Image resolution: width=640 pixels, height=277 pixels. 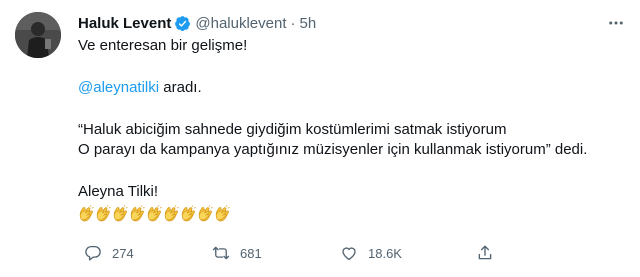 What do you see at coordinates (353, 23) in the screenshot?
I see `tweet-header: Haluk Levent @haluklevent · 5h` at bounding box center [353, 23].